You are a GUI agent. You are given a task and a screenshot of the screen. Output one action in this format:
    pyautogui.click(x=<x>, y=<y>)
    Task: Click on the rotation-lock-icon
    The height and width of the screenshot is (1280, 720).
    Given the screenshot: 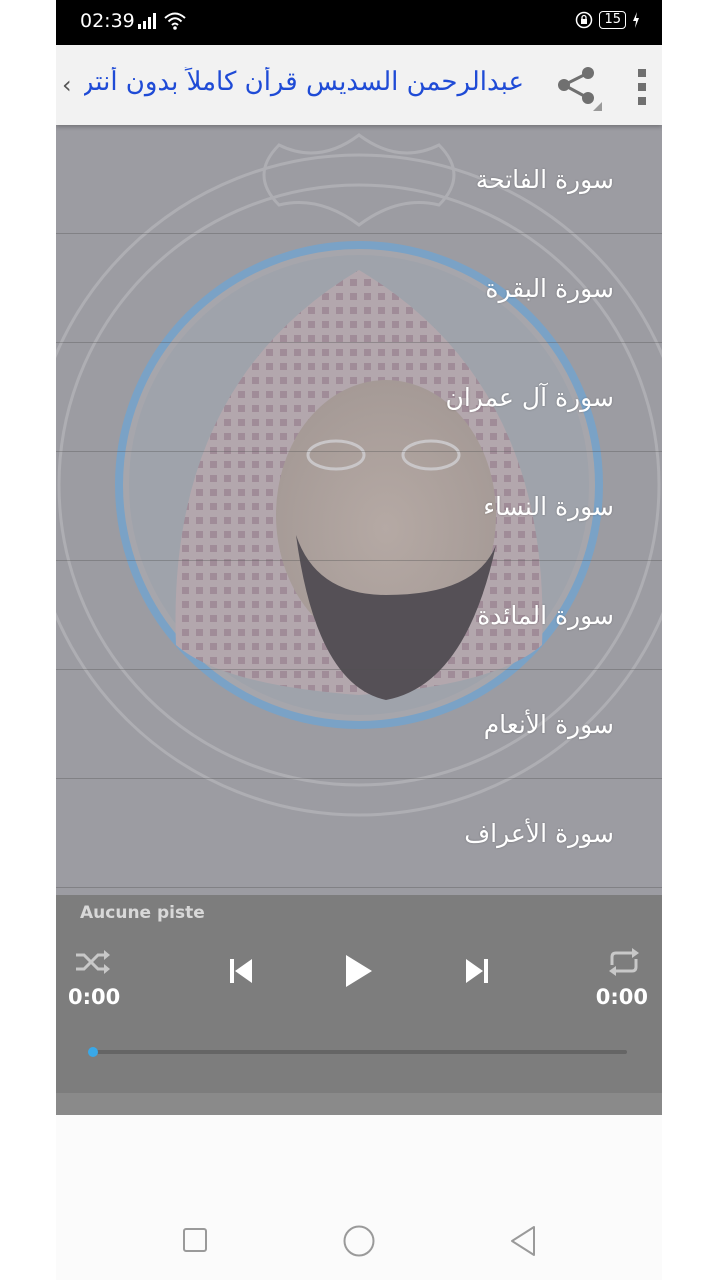 What is the action you would take?
    pyautogui.click(x=584, y=20)
    